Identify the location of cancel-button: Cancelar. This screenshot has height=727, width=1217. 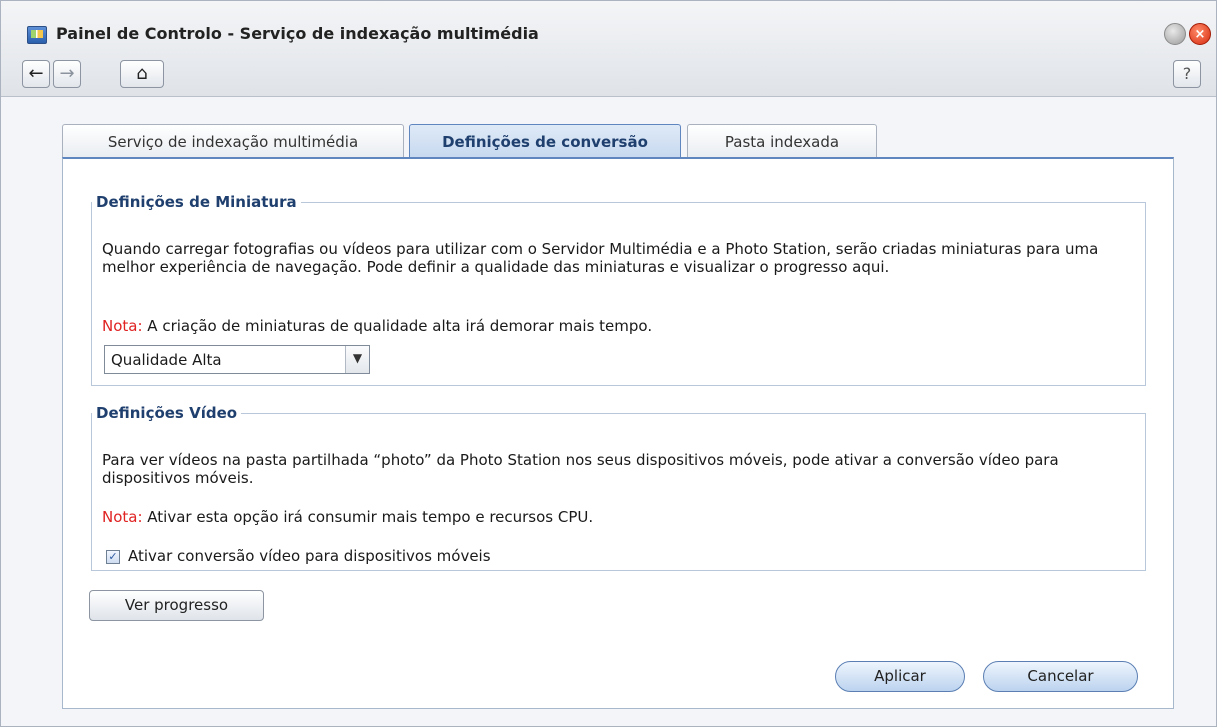
(1060, 676).